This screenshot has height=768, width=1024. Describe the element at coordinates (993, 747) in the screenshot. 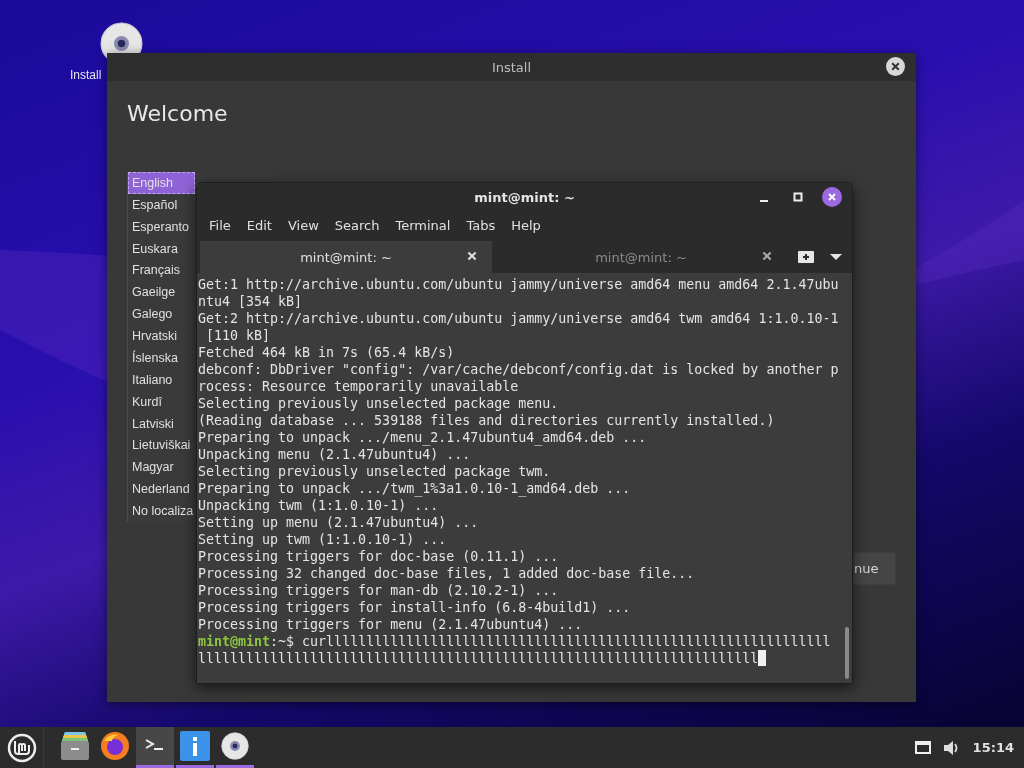

I see `clock: 15:14` at that location.